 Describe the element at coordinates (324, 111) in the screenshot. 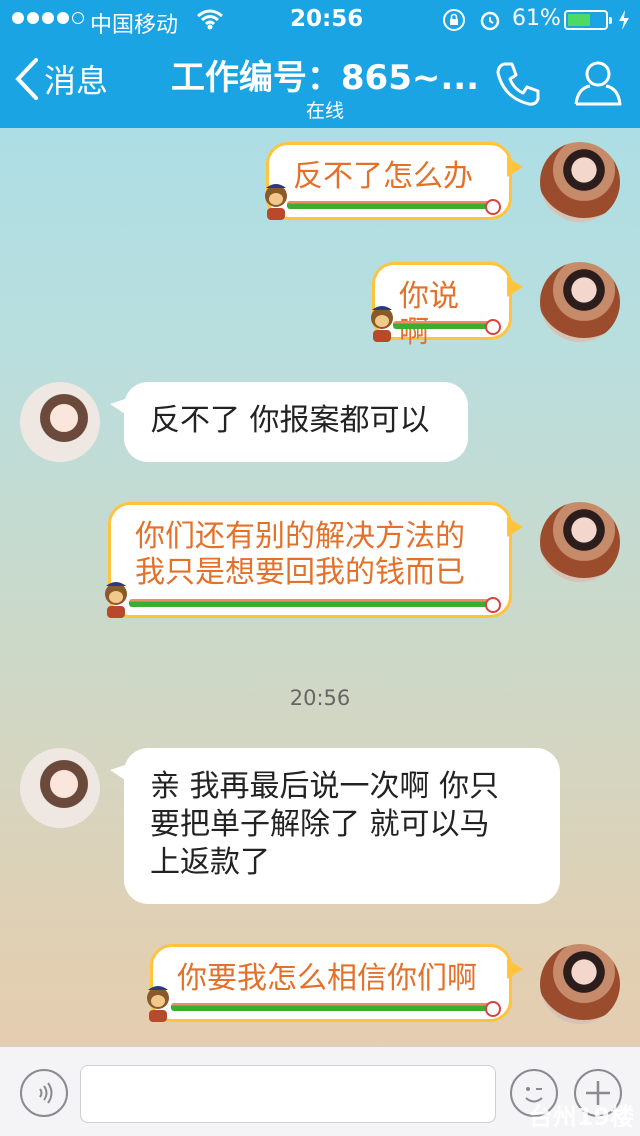

I see `online-status: 在线` at that location.